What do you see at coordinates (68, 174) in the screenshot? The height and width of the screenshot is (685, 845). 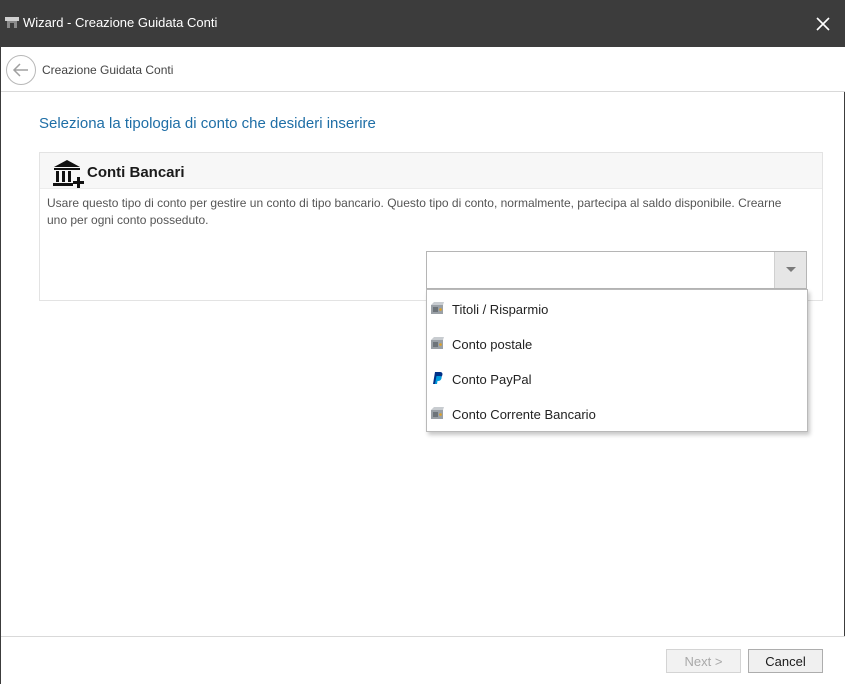 I see `bank-add-icon` at bounding box center [68, 174].